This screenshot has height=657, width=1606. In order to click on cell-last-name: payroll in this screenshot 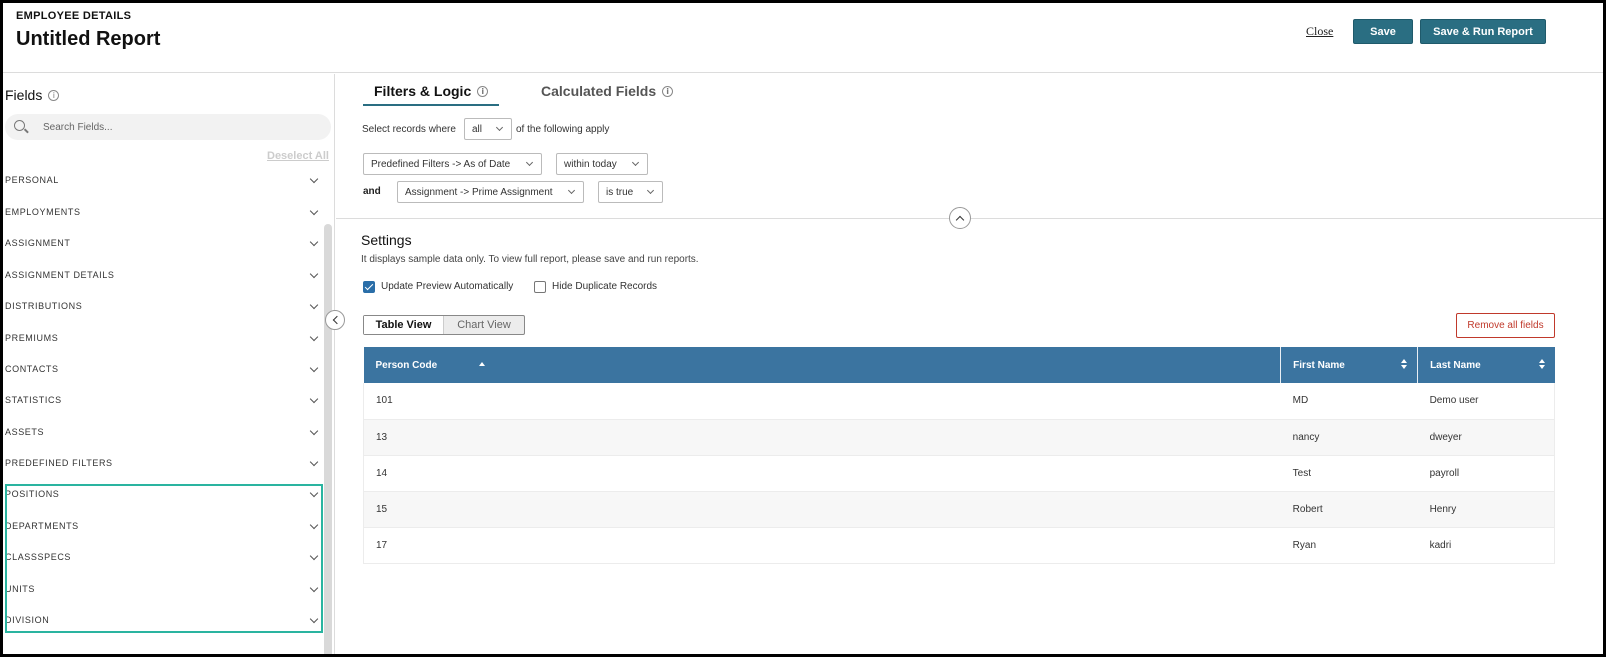, I will do `click(1486, 473)`.